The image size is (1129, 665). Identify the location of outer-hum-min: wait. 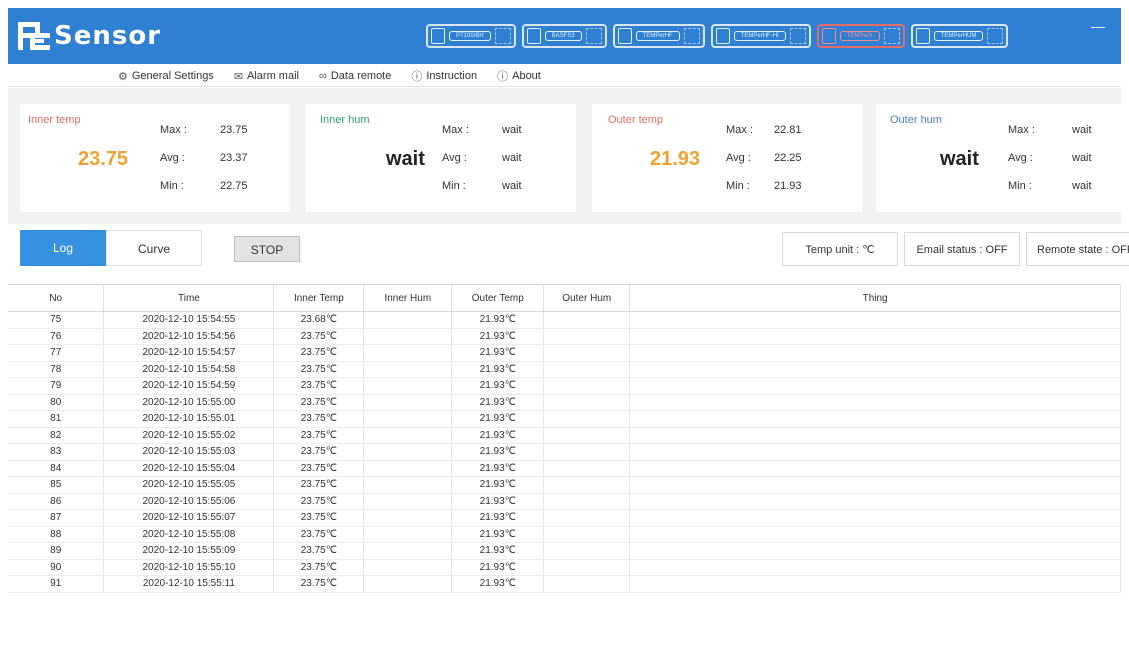
(1082, 186).